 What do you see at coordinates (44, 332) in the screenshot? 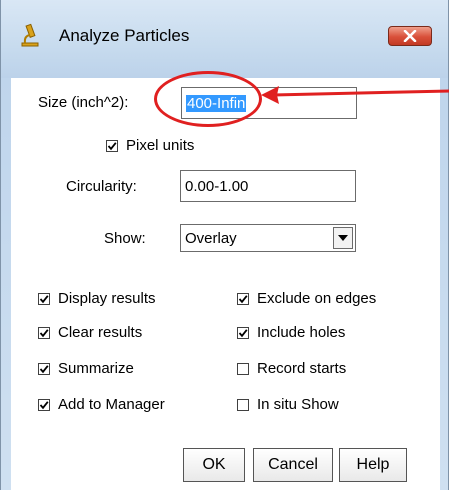
I see `clear-results-checkbox-box` at bounding box center [44, 332].